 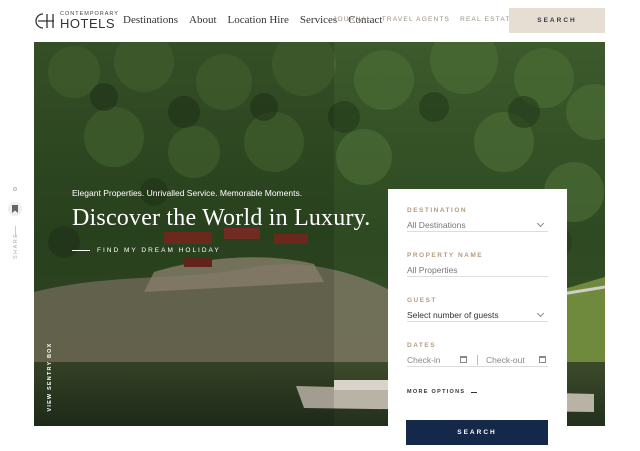 What do you see at coordinates (44, 21) in the screenshot?
I see `ch-monogram-icon` at bounding box center [44, 21].